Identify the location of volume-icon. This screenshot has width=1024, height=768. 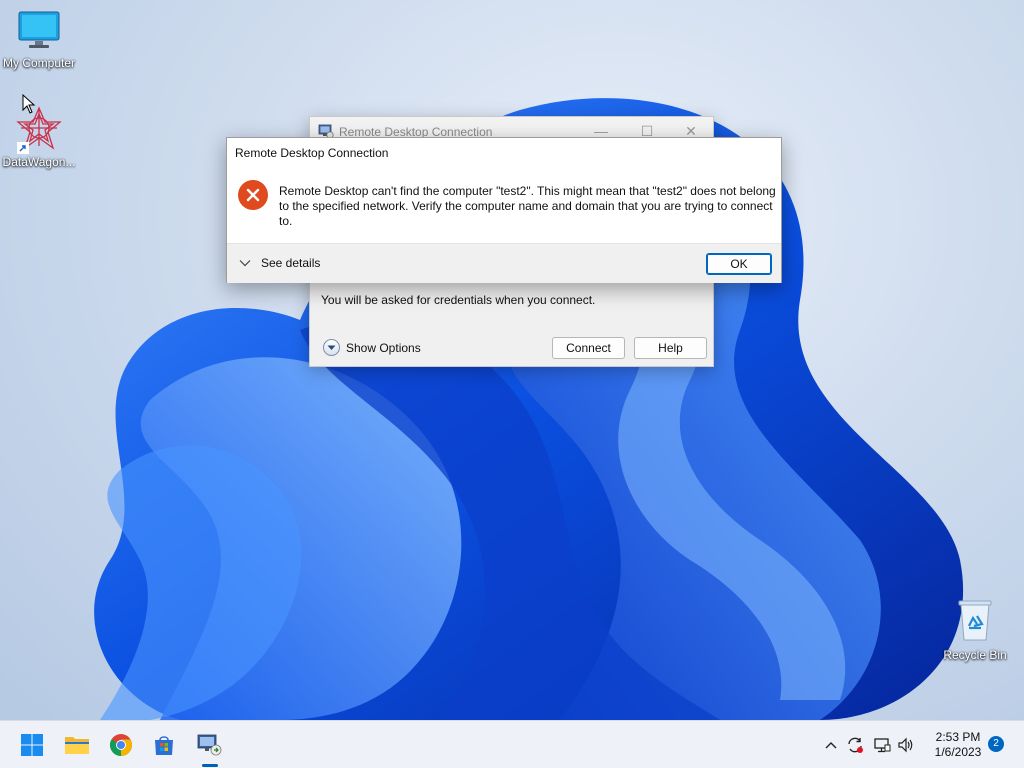
(906, 745).